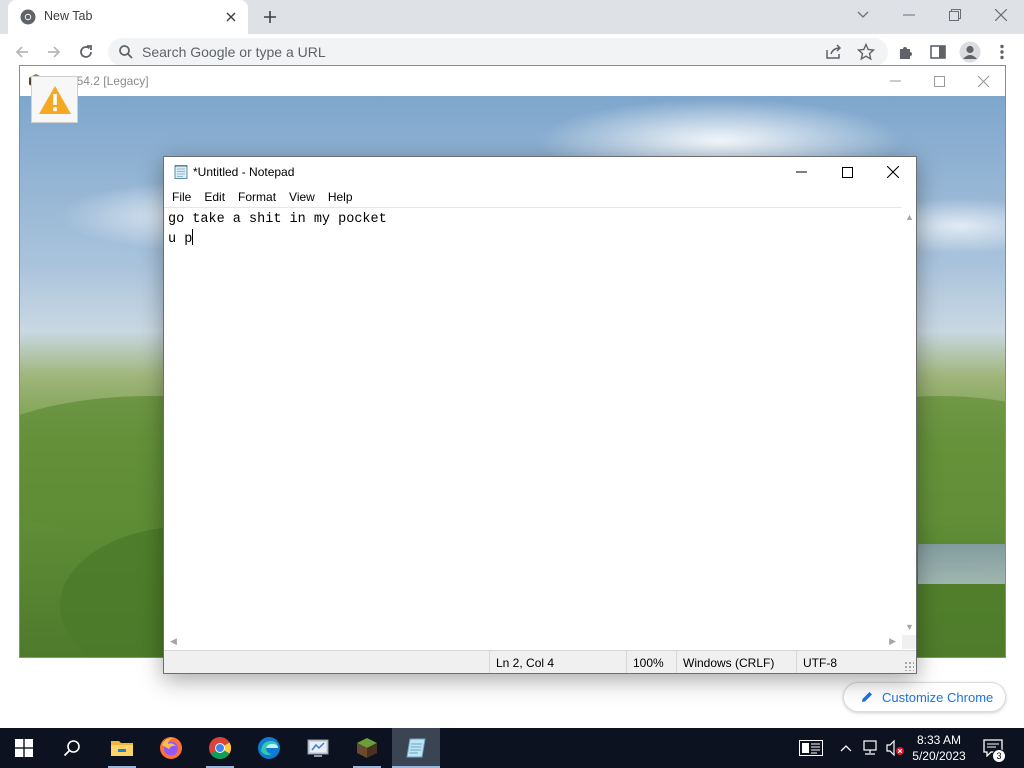 This screenshot has height=768, width=1024. Describe the element at coordinates (122, 748) in the screenshot. I see `taskbar-file-explorer` at that location.